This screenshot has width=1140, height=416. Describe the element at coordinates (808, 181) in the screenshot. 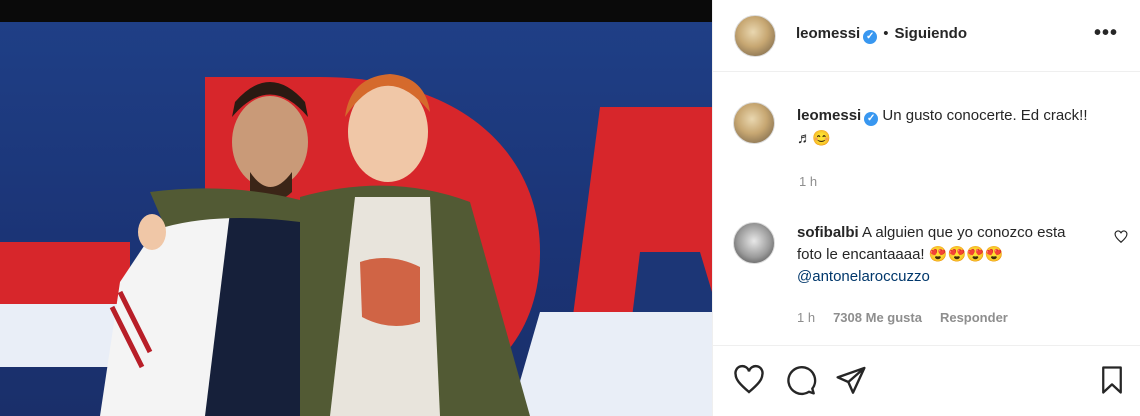

I see `caption-time: 1 h` at that location.